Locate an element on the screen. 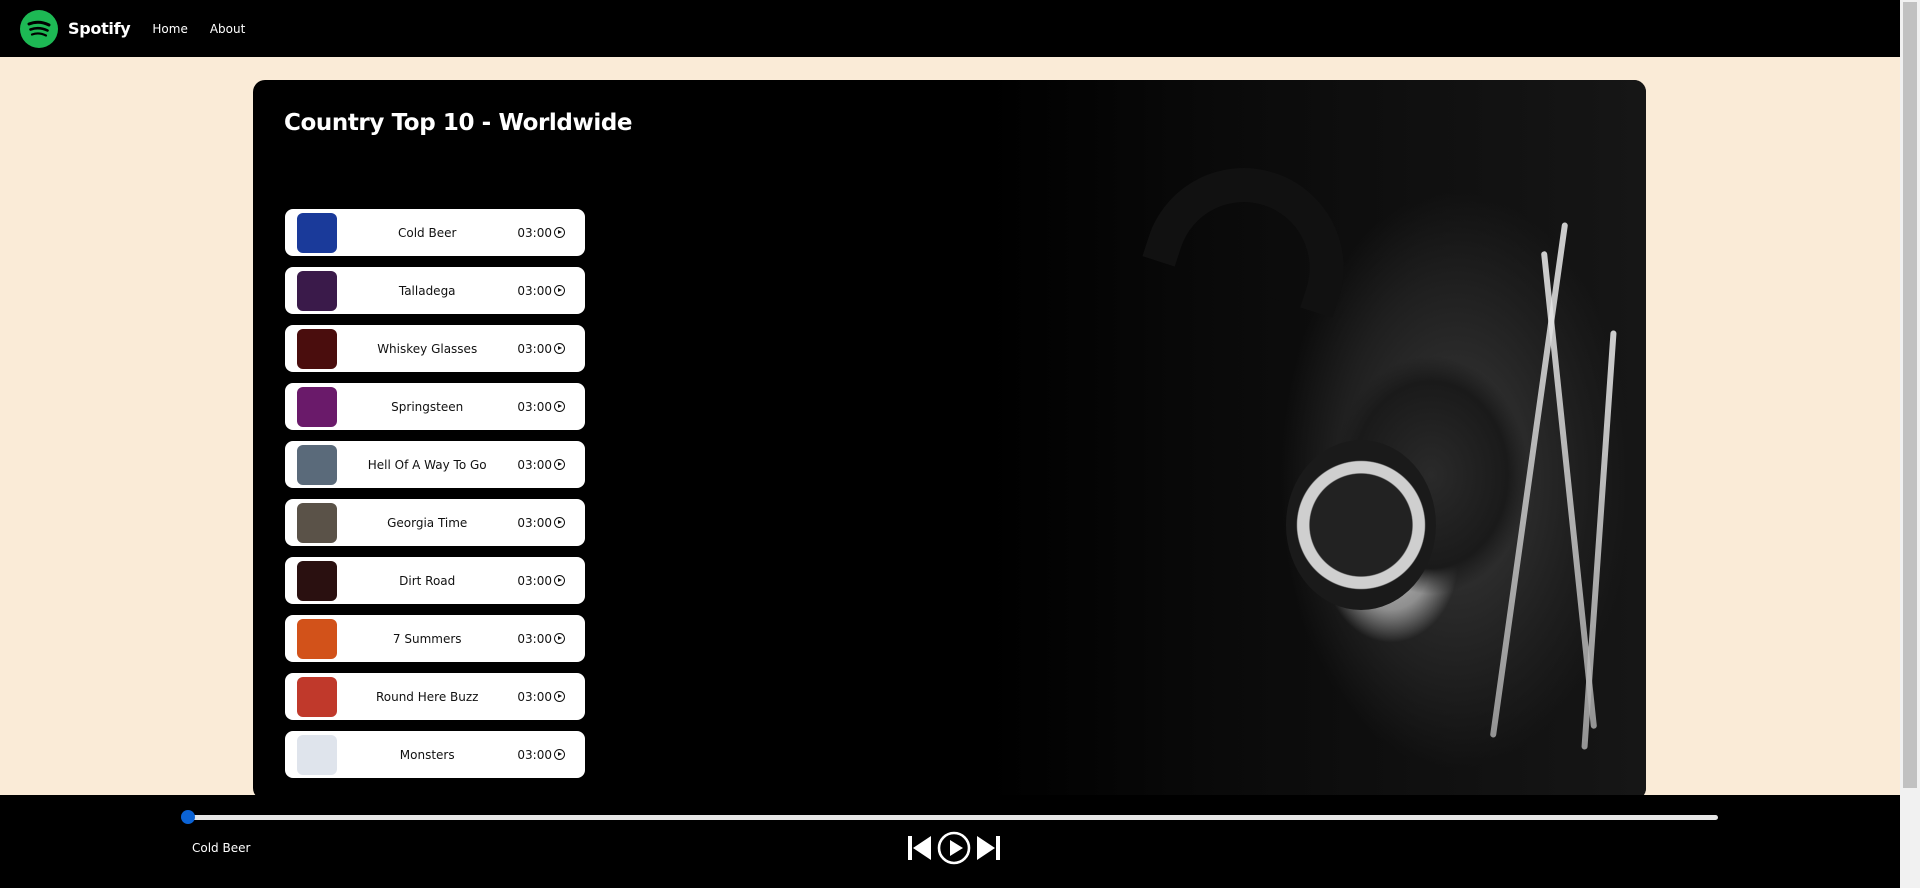 The width and height of the screenshot is (1920, 888). track-name: Dirt Road is located at coordinates (427, 580).